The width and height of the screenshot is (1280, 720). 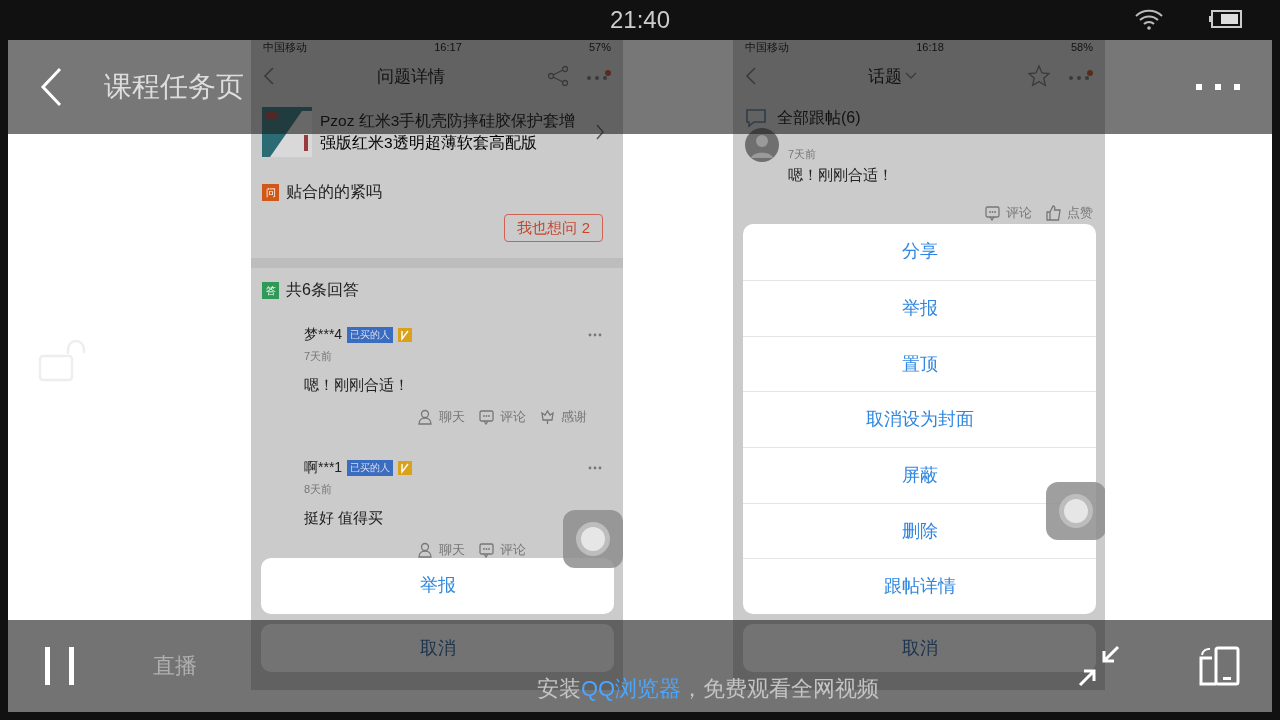 I want to click on status-time: 16:18, so click(x=930, y=47).